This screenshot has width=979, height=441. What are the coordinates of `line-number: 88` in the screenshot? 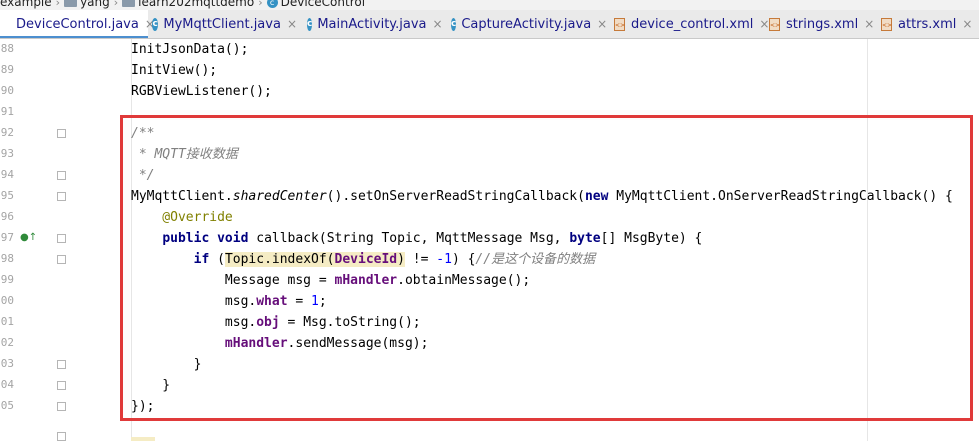 It's located at (7, 48).